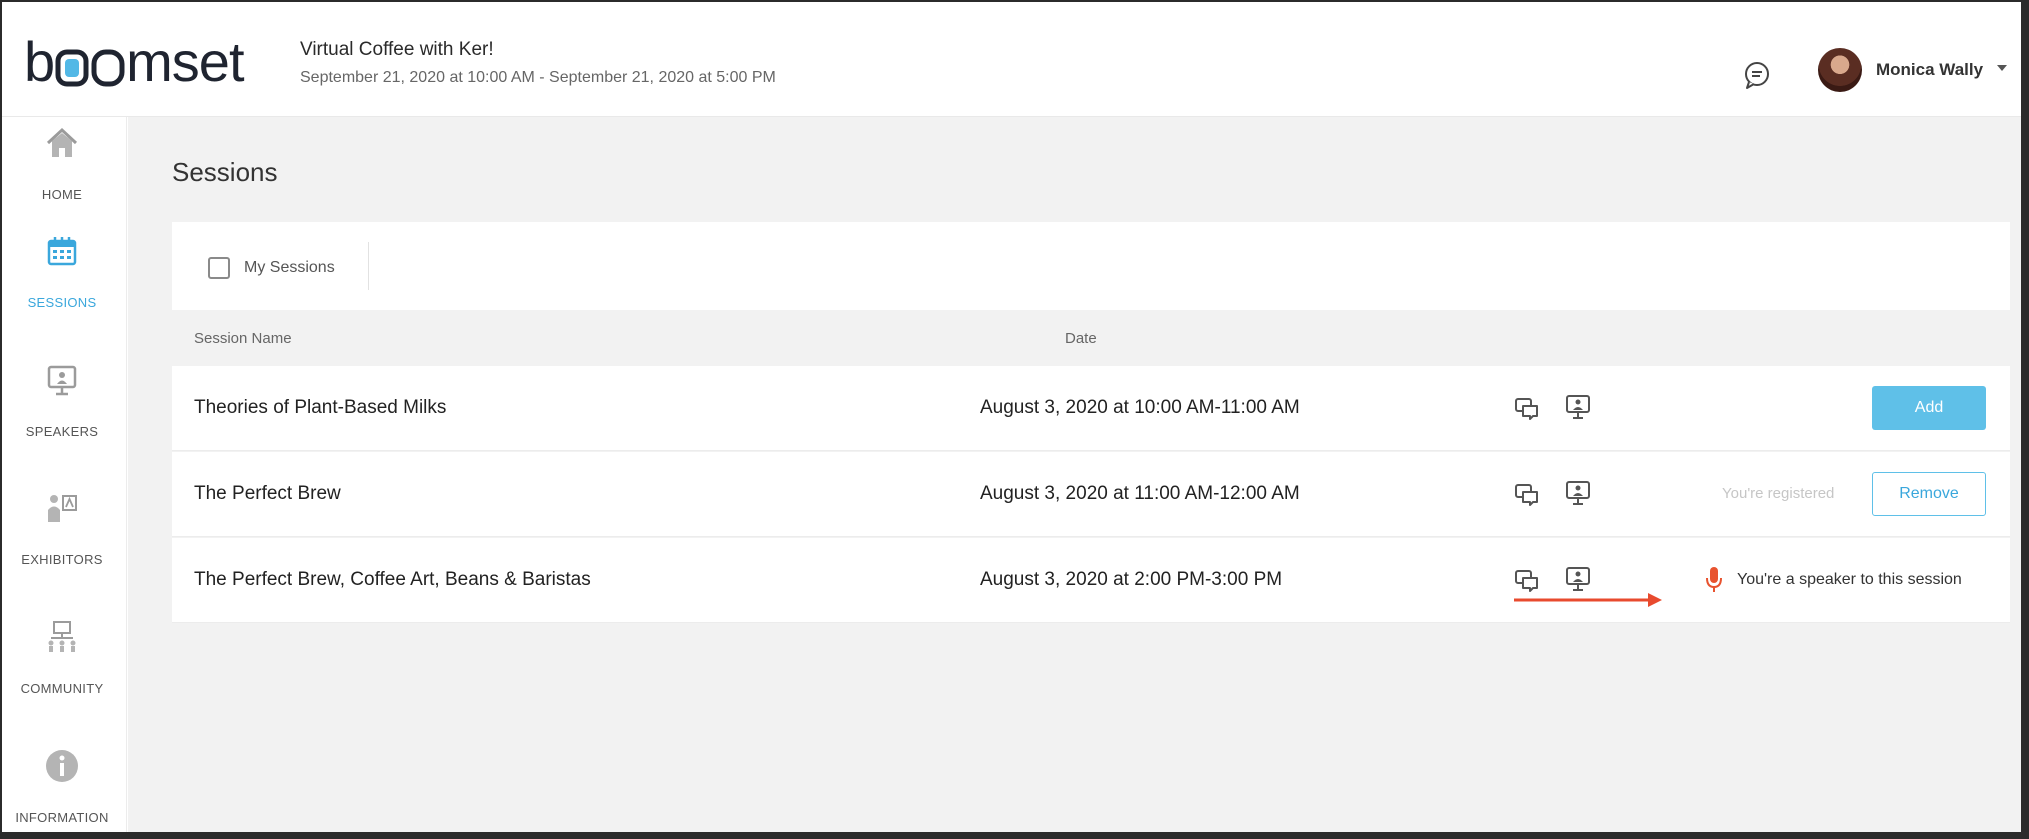 Image resolution: width=2029 pixels, height=839 pixels. I want to click on home-icon, so click(62, 142).